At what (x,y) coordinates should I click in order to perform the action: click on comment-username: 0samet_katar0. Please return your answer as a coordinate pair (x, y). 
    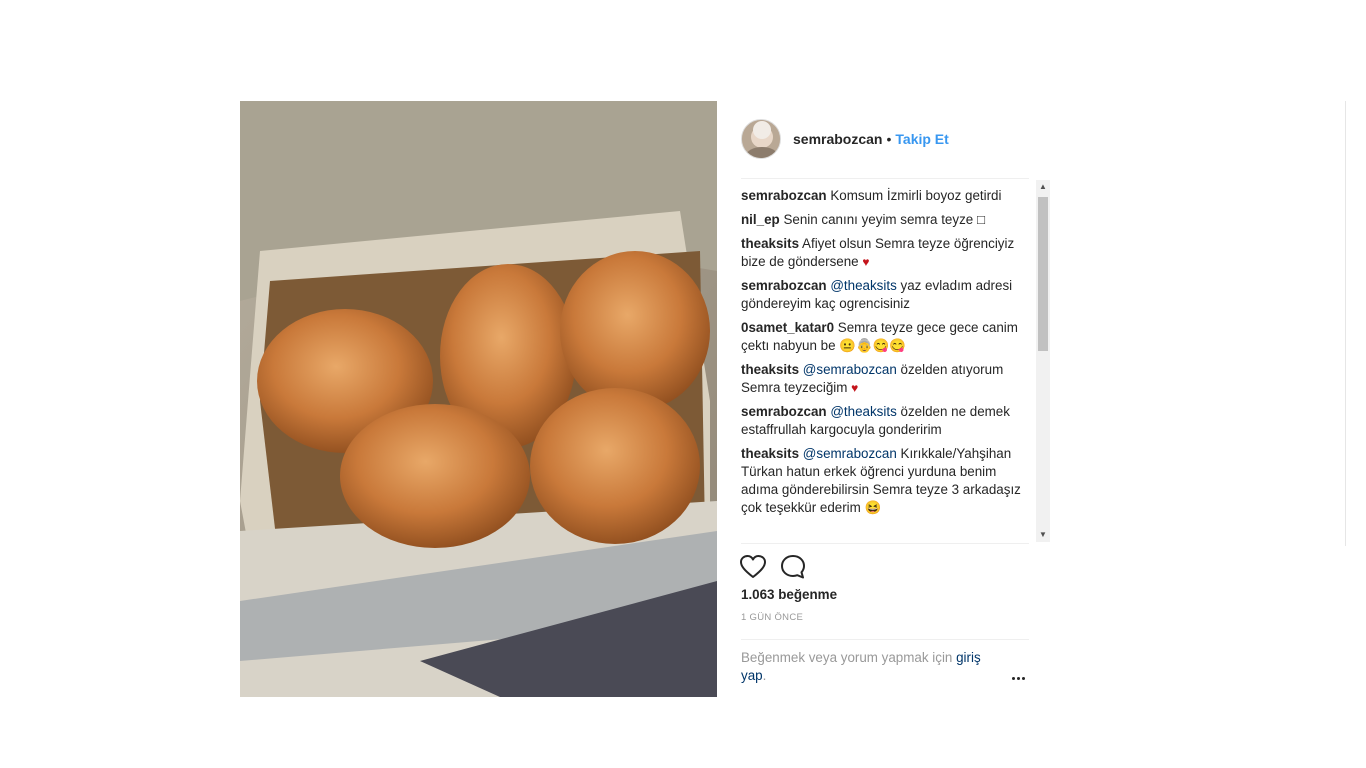
    Looking at the image, I should click on (787, 327).